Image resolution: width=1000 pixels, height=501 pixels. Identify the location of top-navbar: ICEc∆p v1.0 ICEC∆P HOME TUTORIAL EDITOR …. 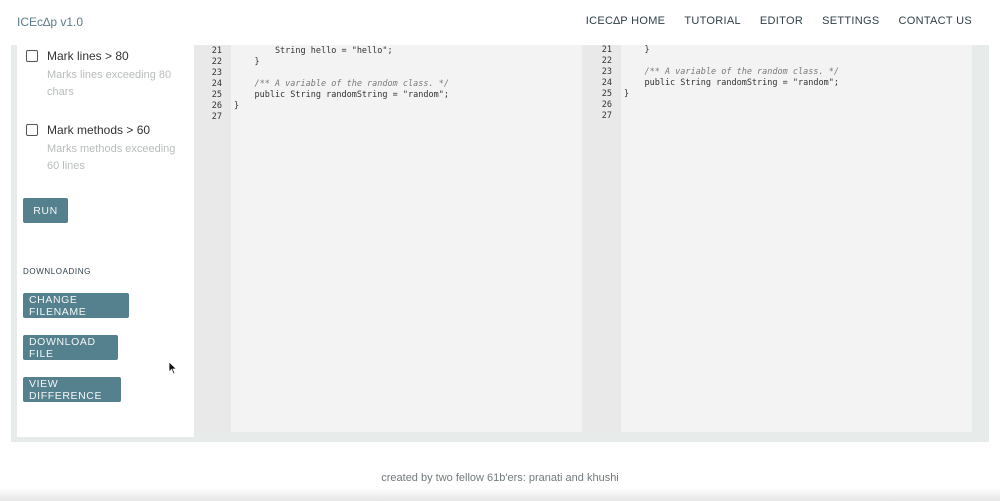
(500, 22).